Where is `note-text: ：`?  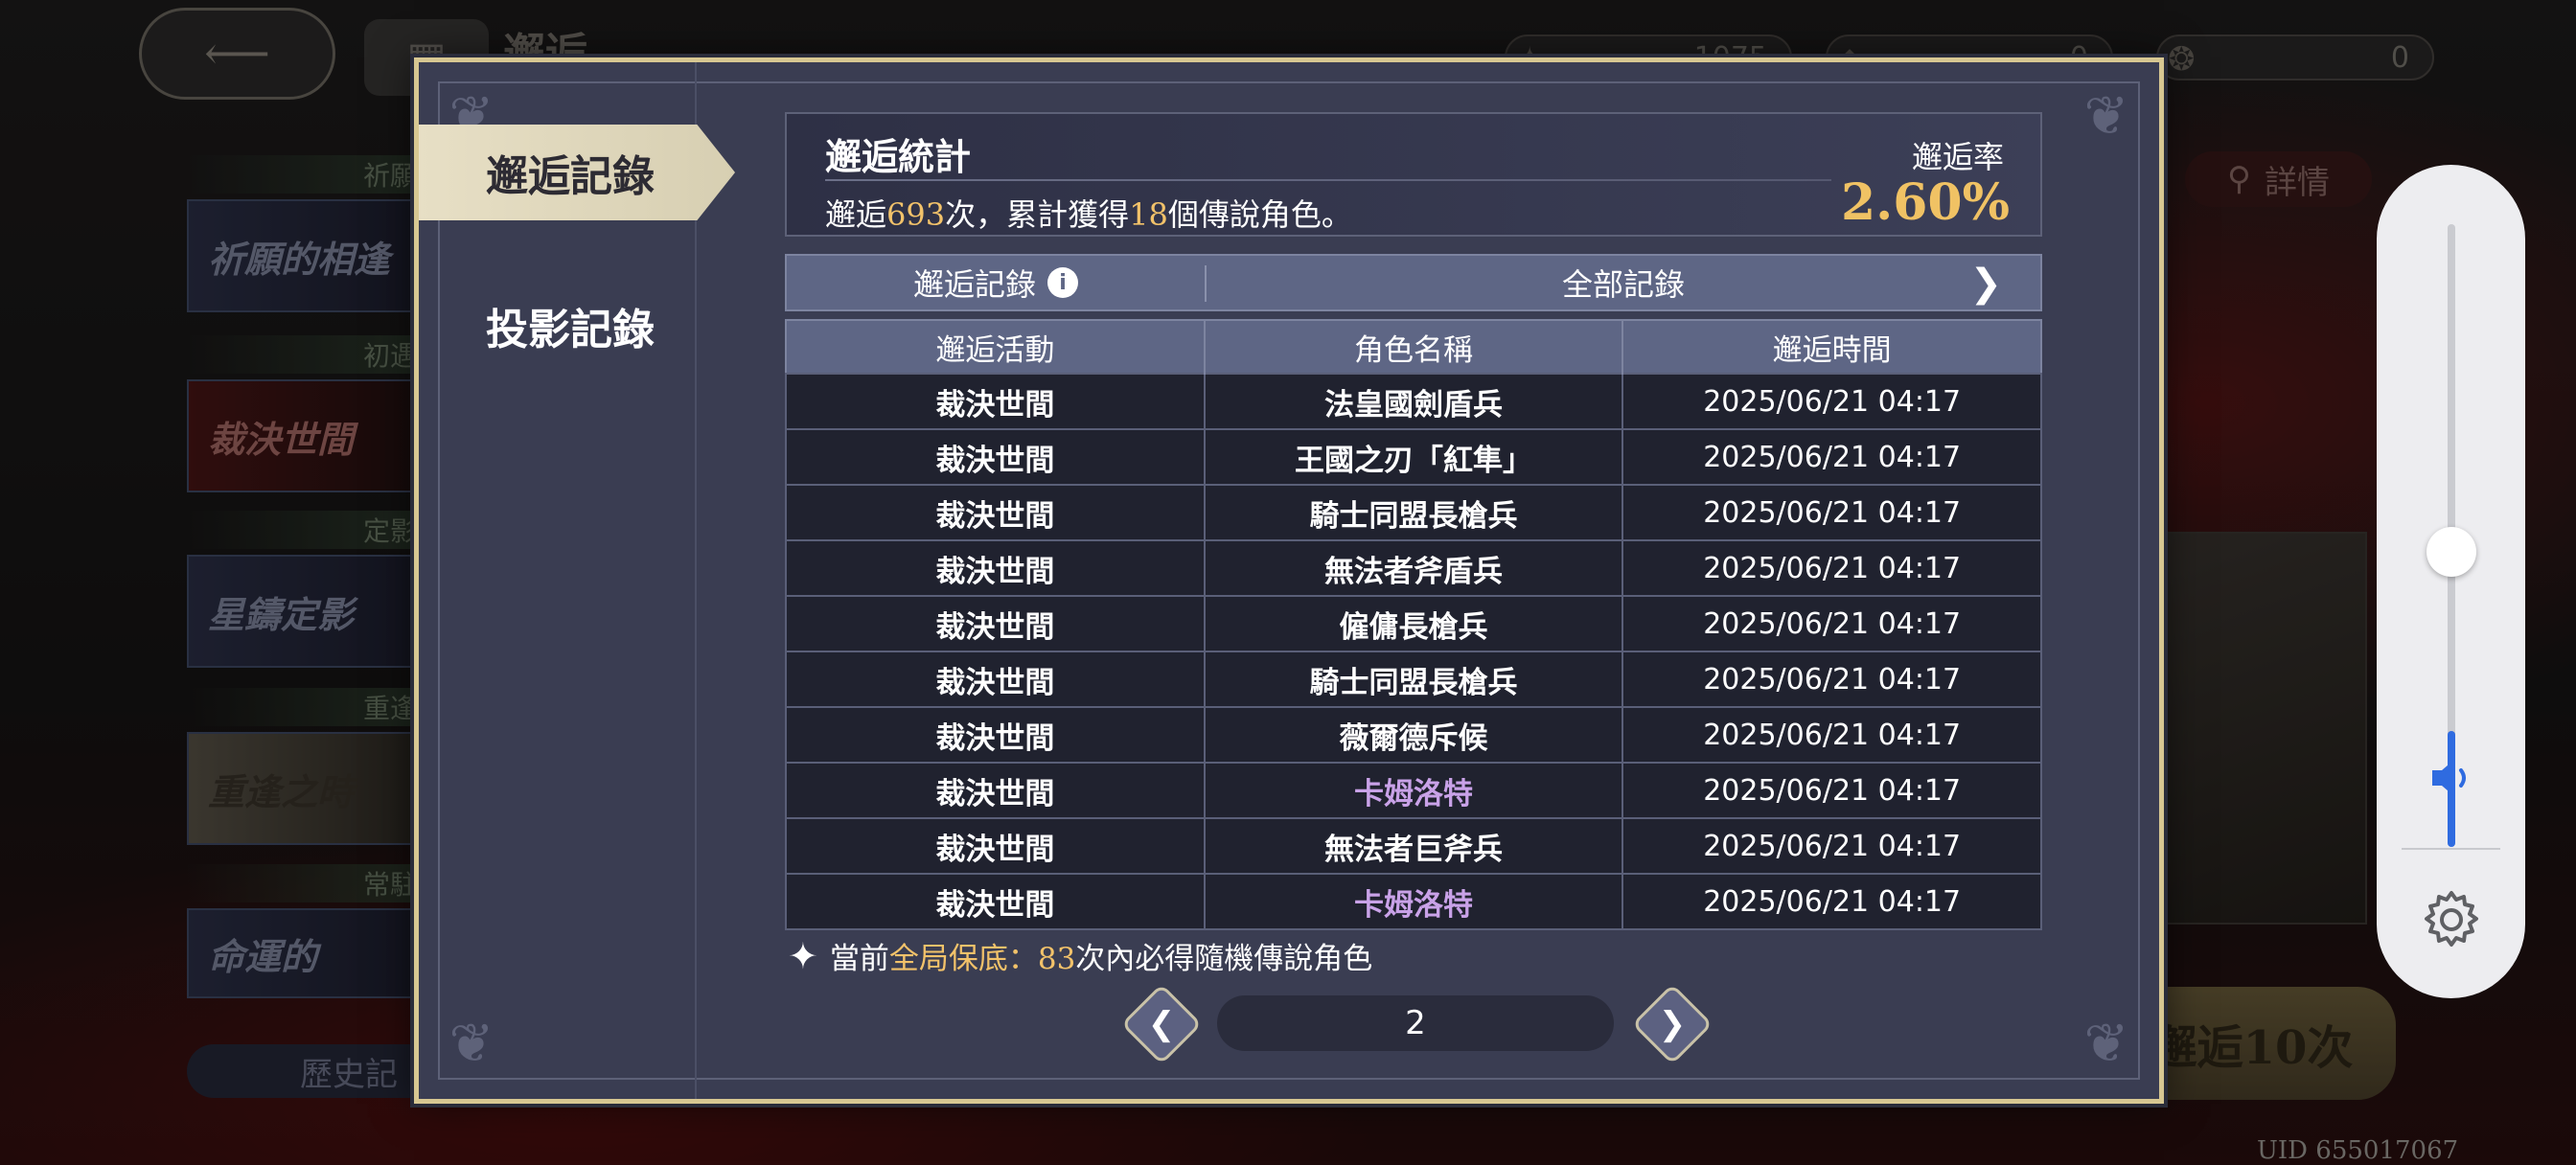 note-text: ： is located at coordinates (1023, 959).